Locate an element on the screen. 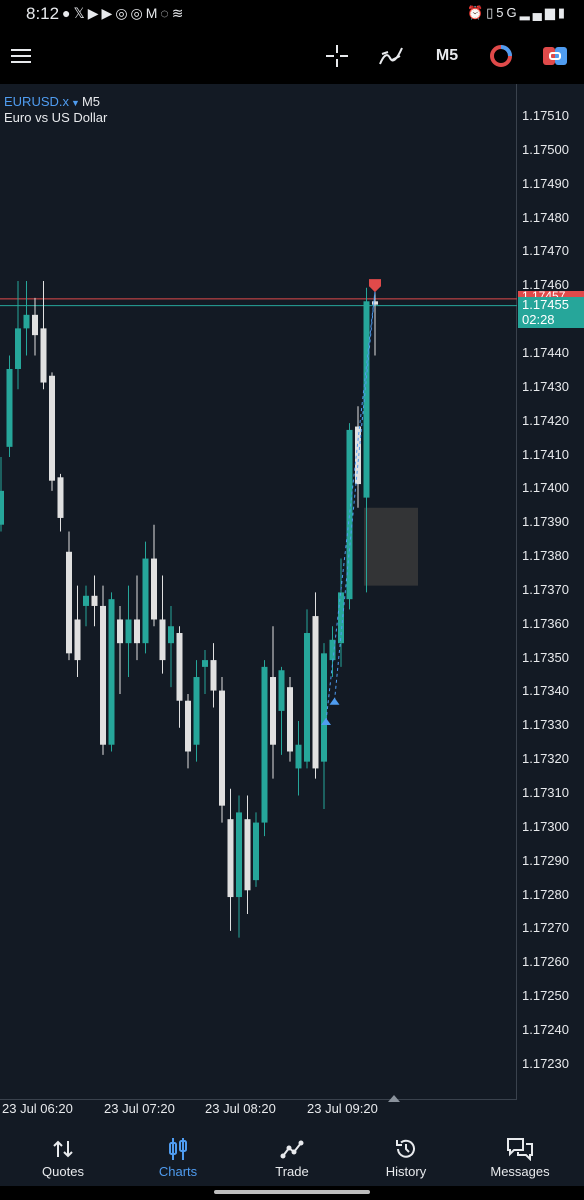 The width and height of the screenshot is (584, 1200). nav-quotes: Quotes is located at coordinates (63, 1158).